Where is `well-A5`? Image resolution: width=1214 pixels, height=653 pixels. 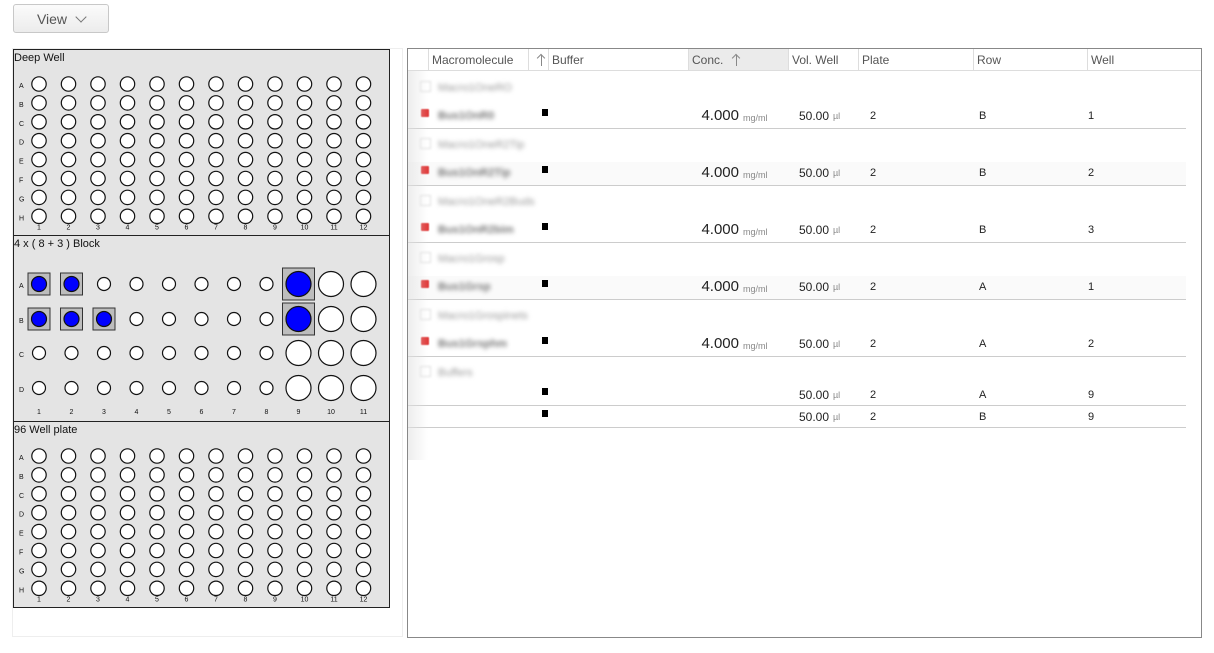 well-A5 is located at coordinates (169, 284).